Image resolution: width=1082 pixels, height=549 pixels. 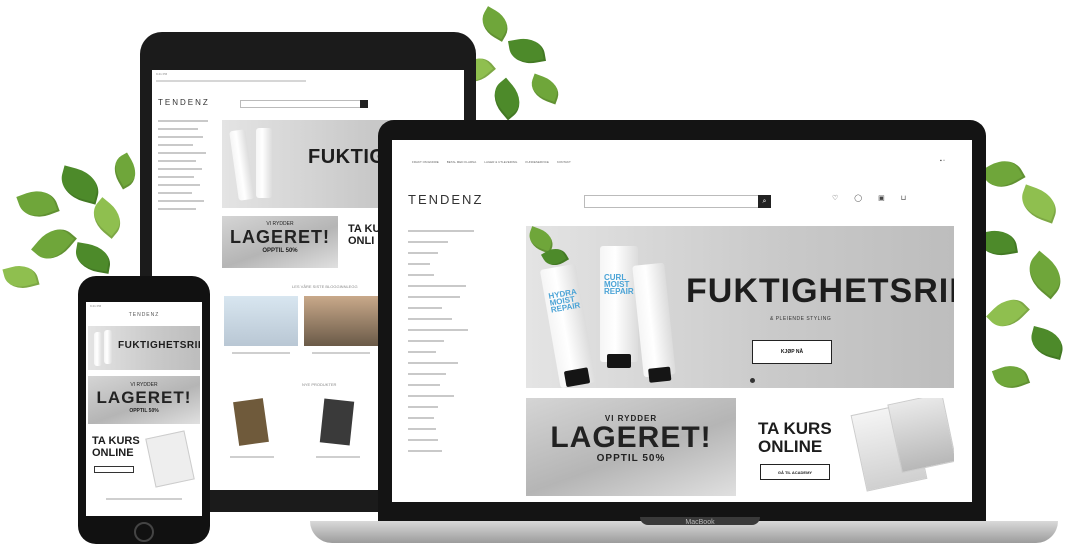 I want to click on laptop-promo-bottom: OPPTIL 50%, so click(x=631, y=458).